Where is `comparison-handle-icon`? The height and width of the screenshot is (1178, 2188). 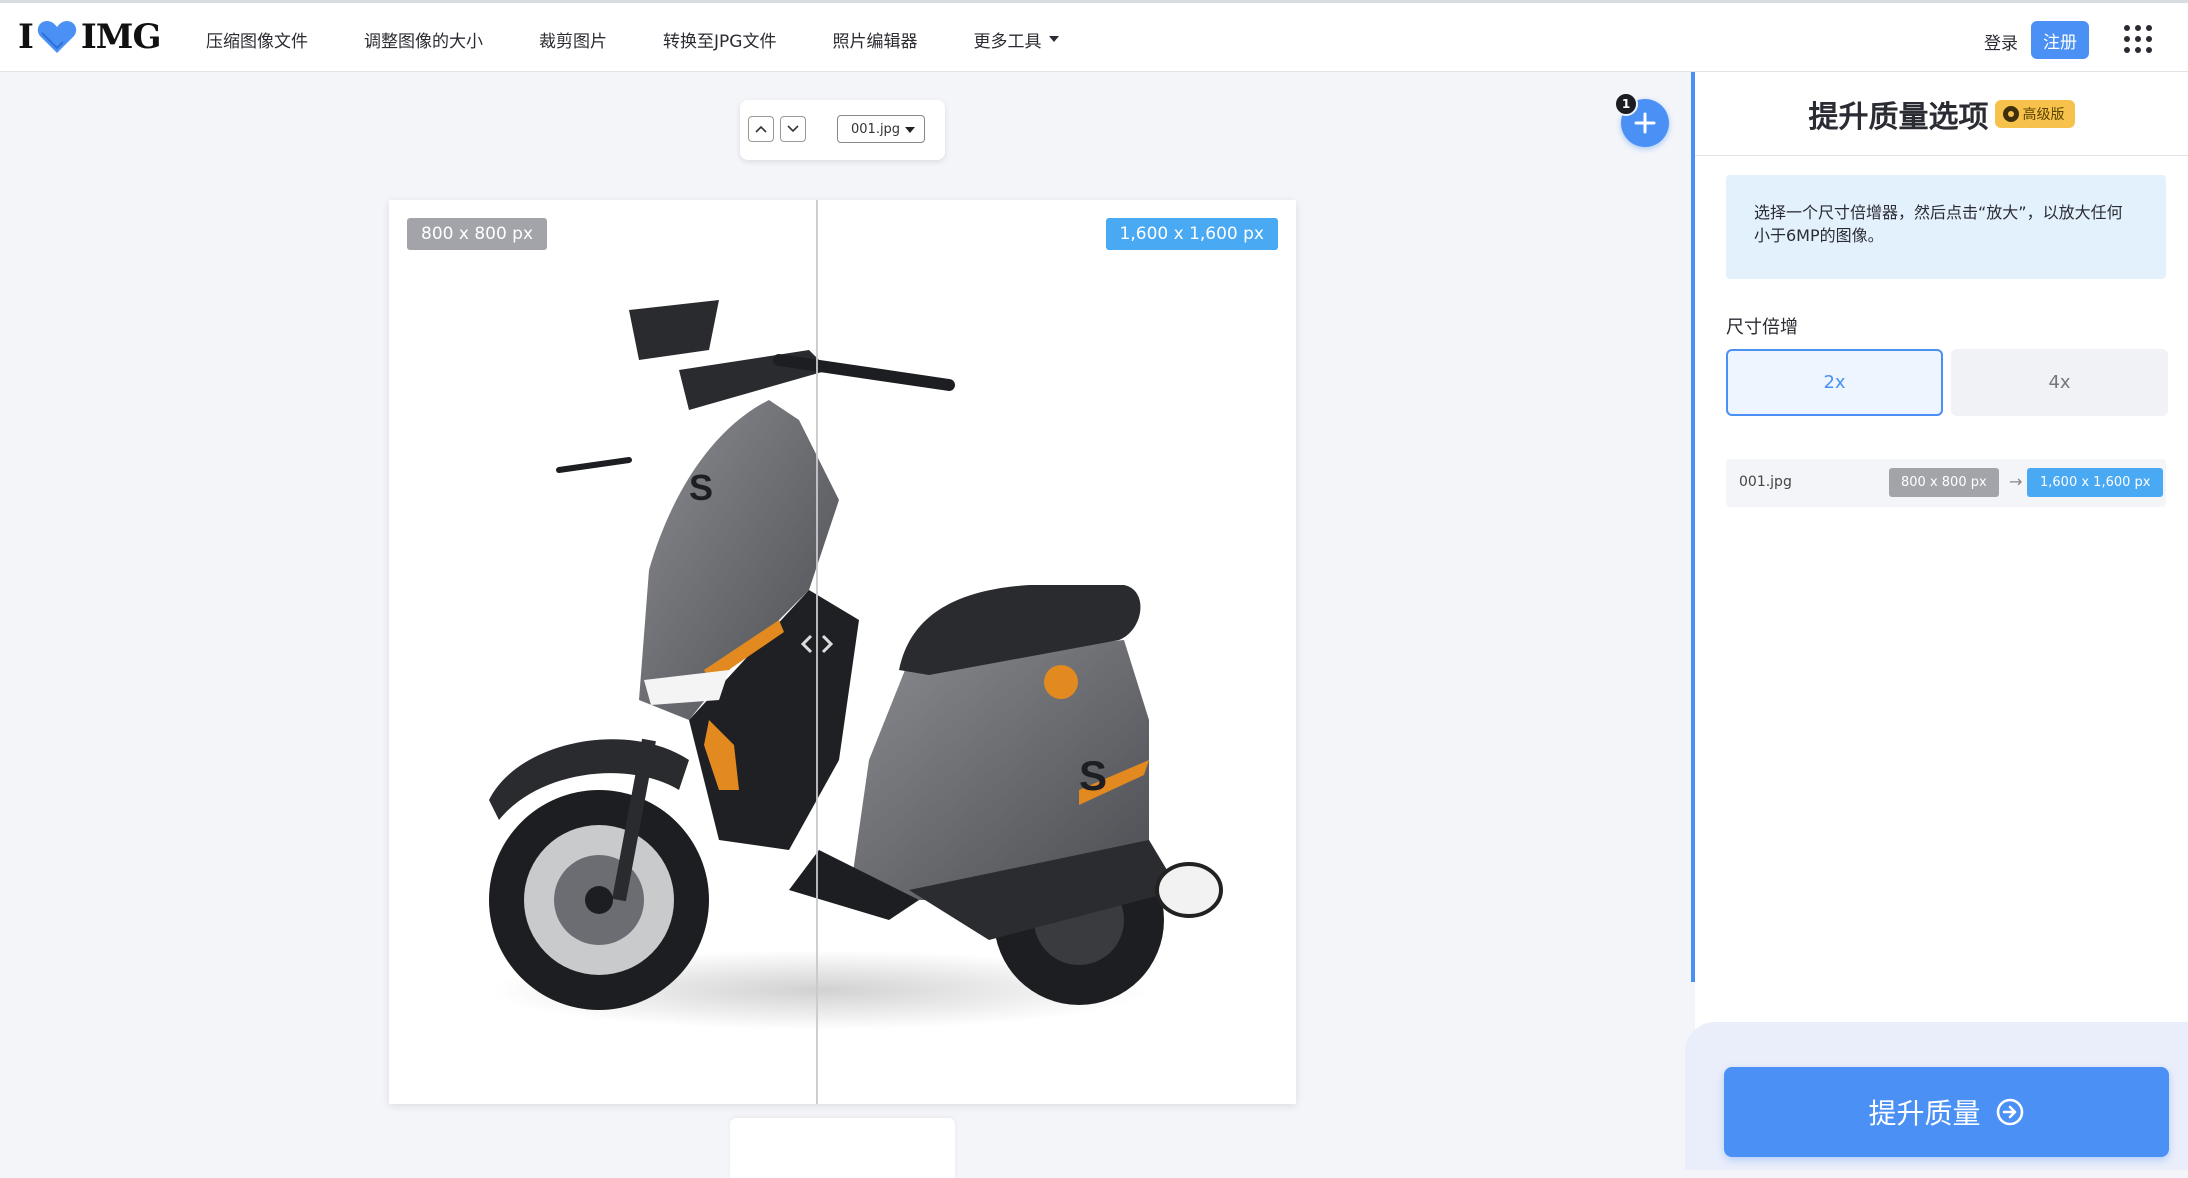
comparison-handle-icon is located at coordinates (817, 644).